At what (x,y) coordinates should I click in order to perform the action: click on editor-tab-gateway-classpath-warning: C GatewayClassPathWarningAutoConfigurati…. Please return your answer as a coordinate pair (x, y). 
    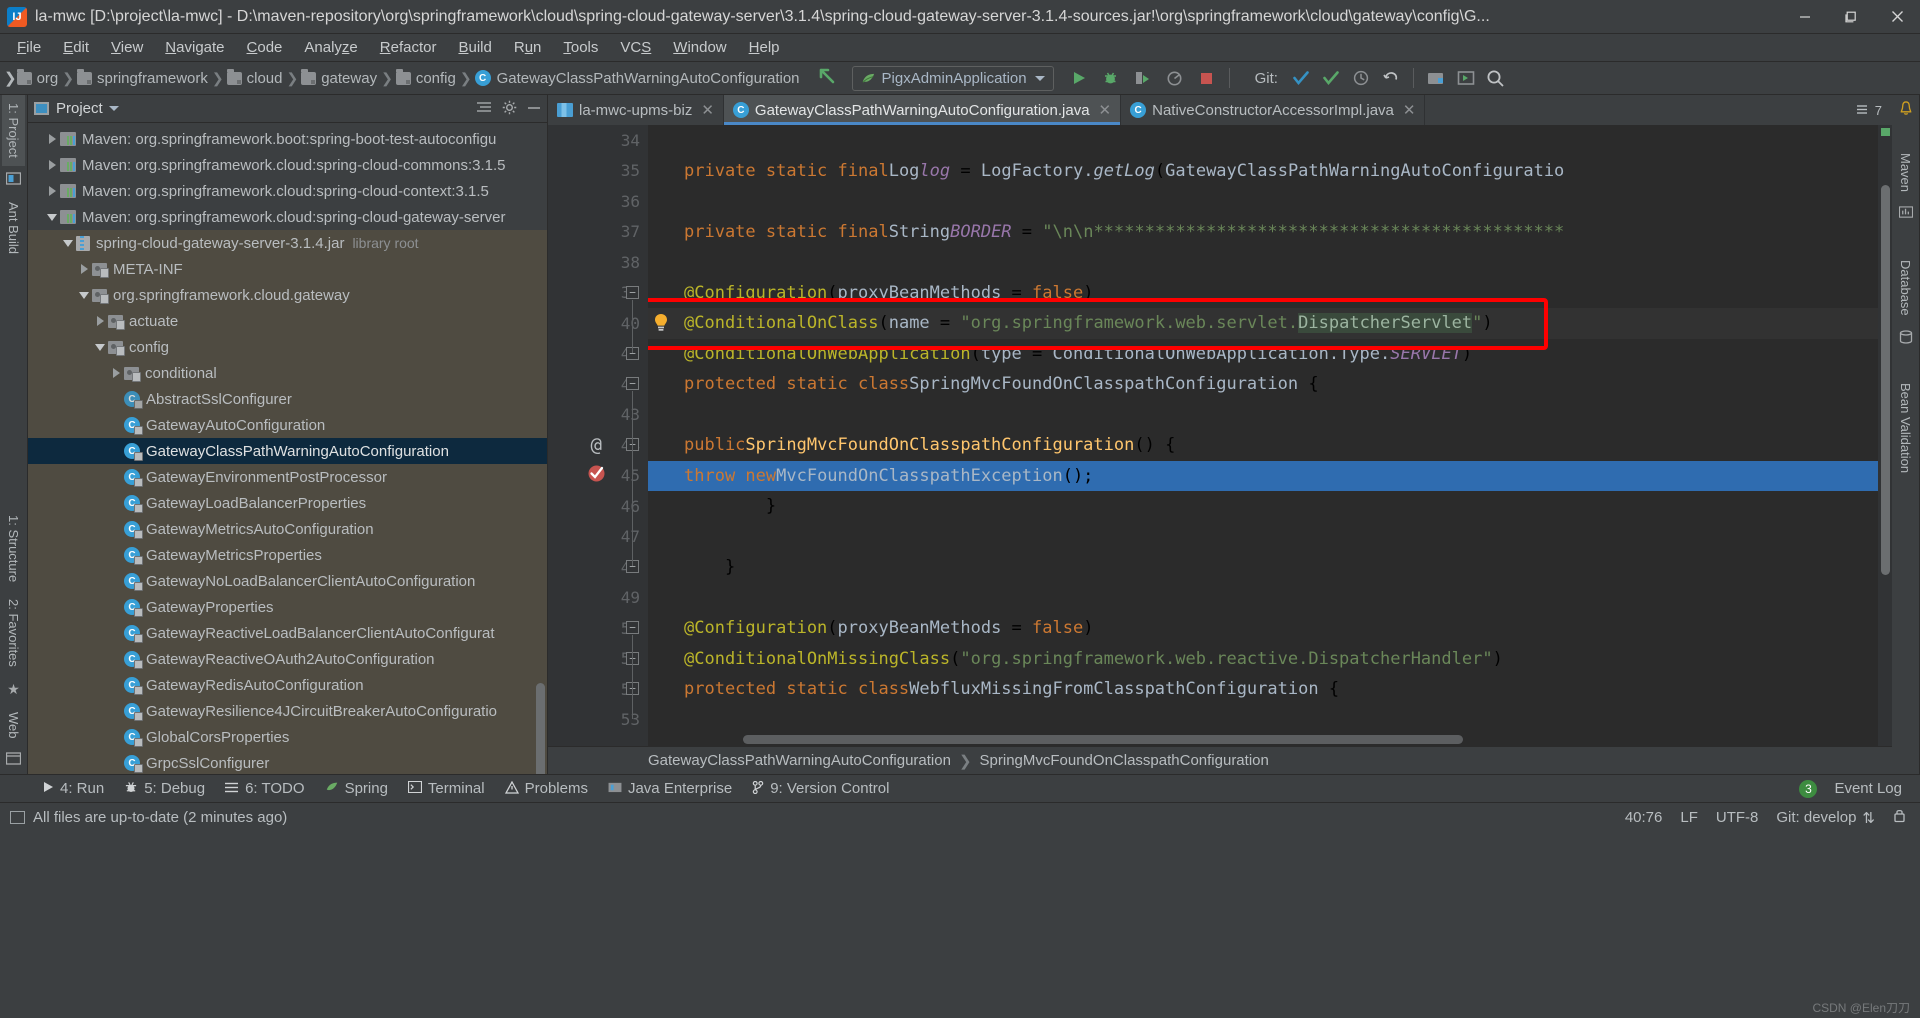
    Looking at the image, I should click on (922, 110).